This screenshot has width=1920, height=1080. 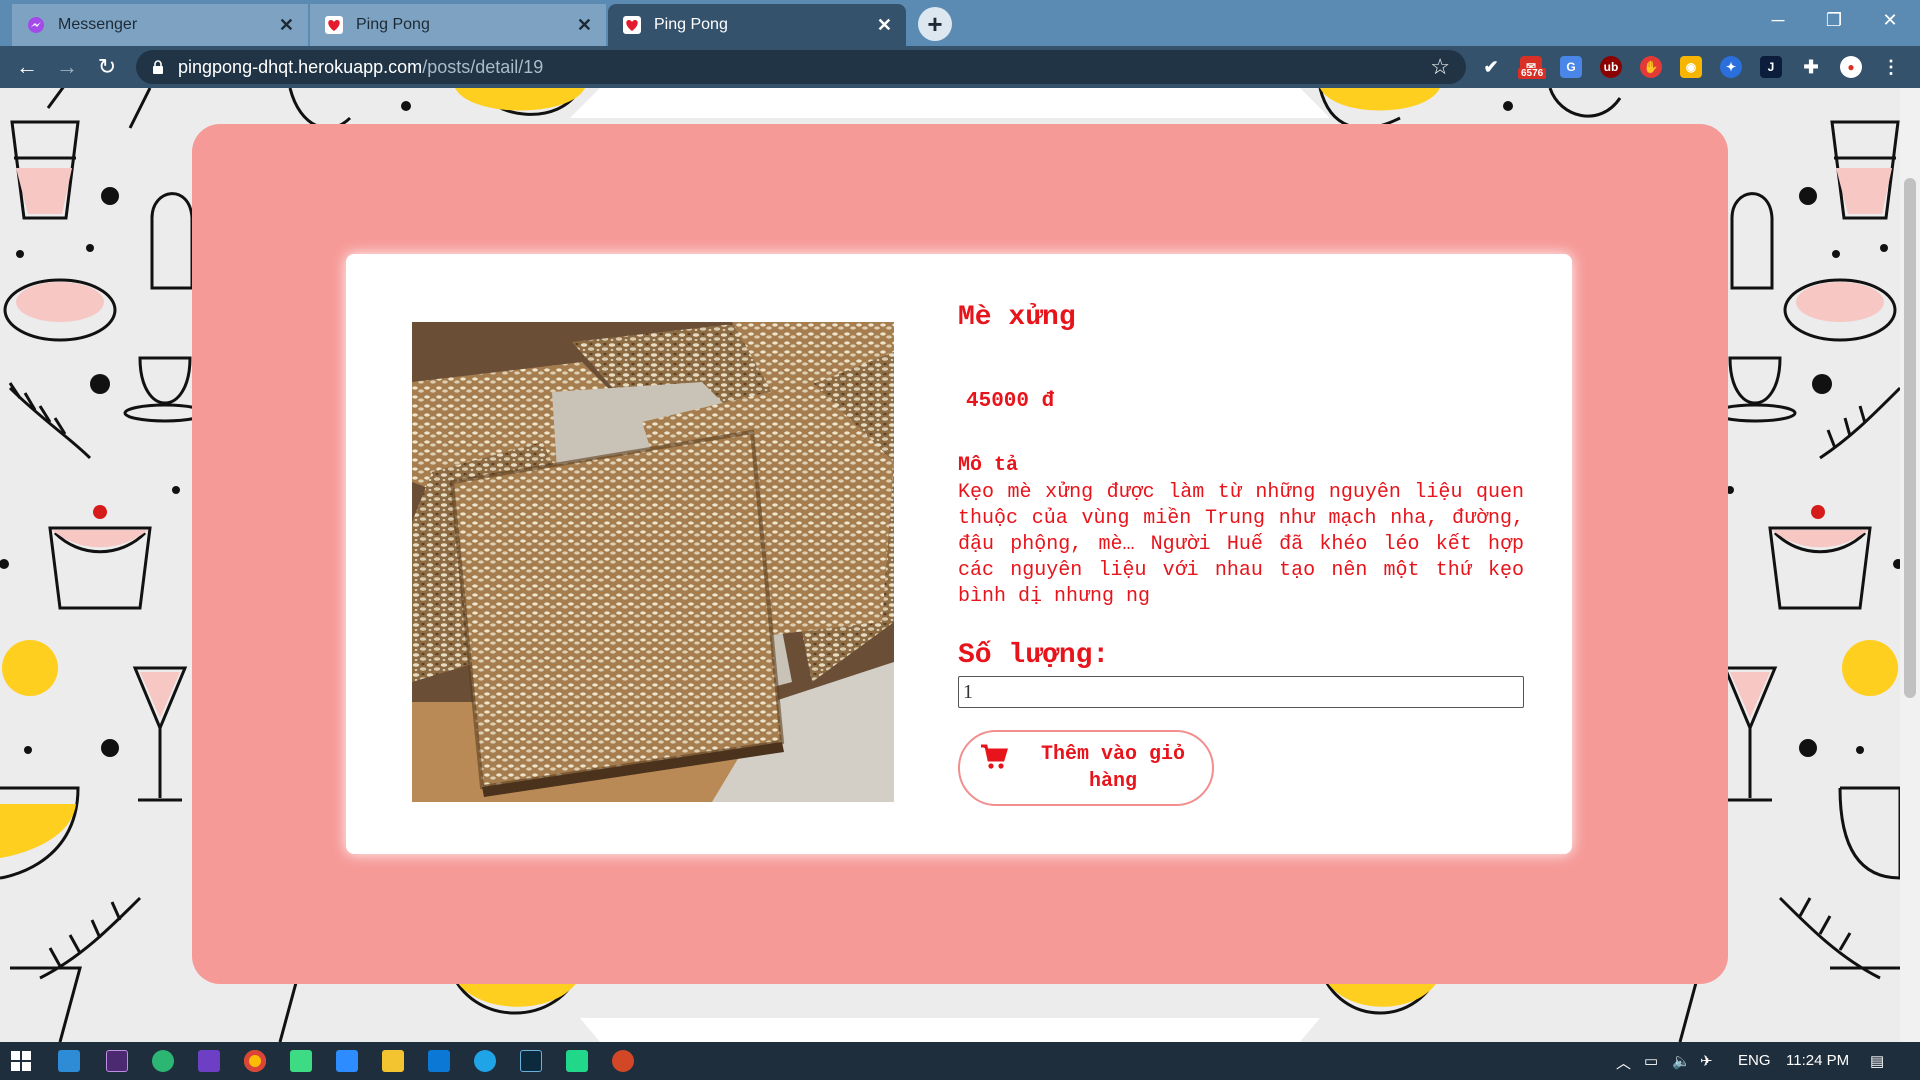 I want to click on extension-icon: ◉, so click(x=1691, y=67).